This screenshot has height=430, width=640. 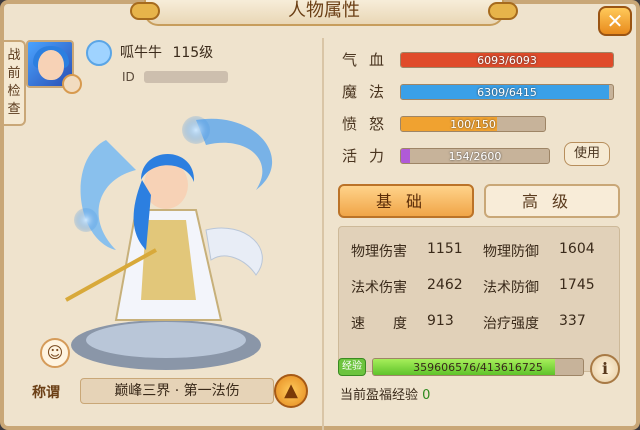 I want to click on player-id-label: ID, so click(x=128, y=77).